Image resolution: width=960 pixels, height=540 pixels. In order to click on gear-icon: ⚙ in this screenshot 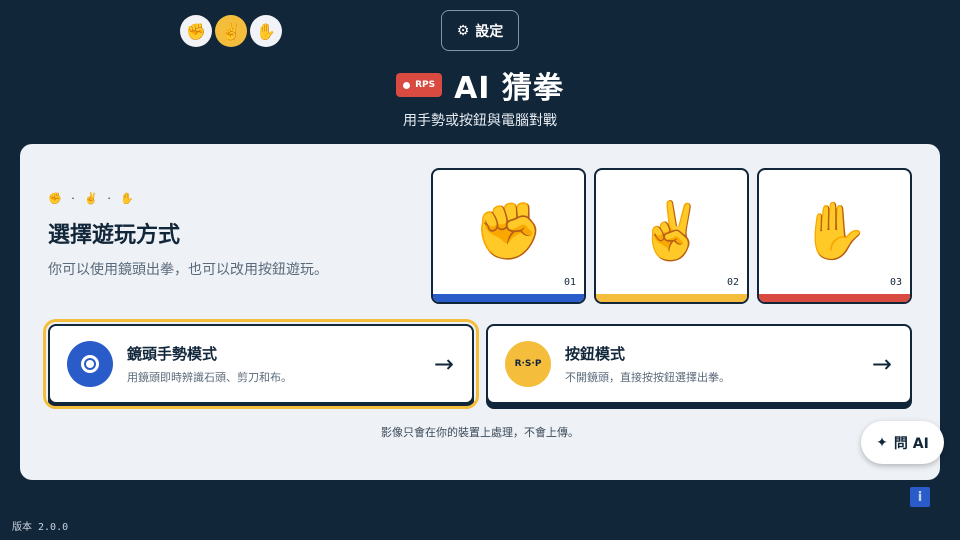, I will do `click(463, 30)`.